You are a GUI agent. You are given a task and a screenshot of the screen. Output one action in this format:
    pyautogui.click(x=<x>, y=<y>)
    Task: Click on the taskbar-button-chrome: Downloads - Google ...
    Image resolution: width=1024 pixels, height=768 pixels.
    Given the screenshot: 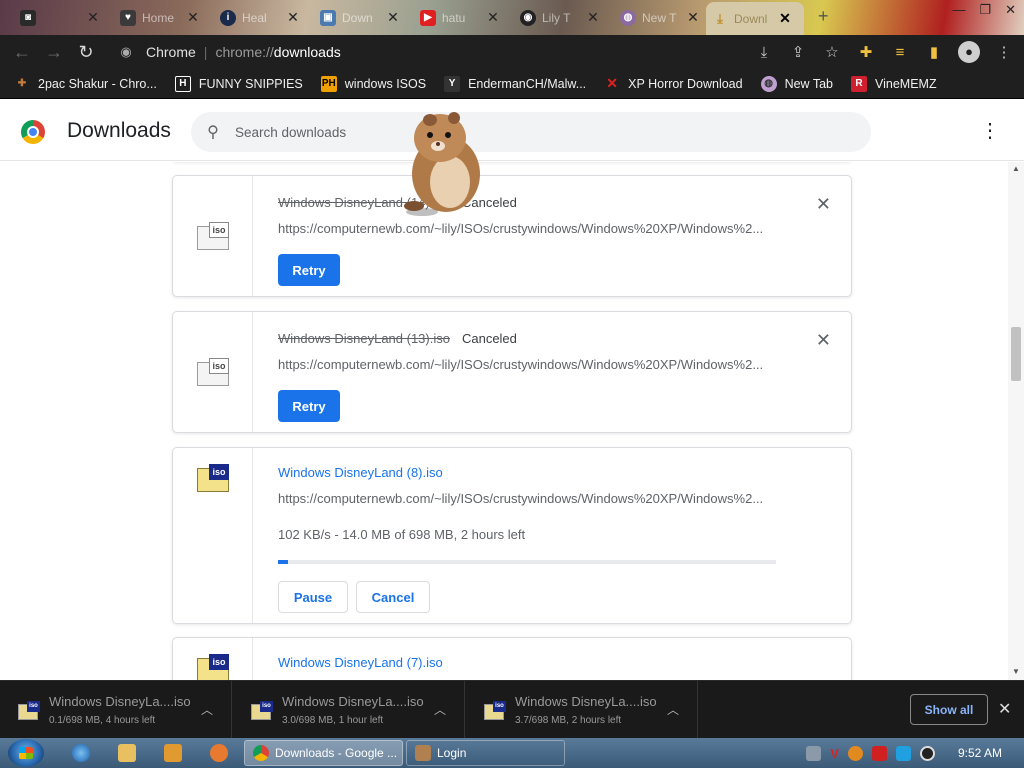 What is the action you would take?
    pyautogui.click(x=323, y=753)
    